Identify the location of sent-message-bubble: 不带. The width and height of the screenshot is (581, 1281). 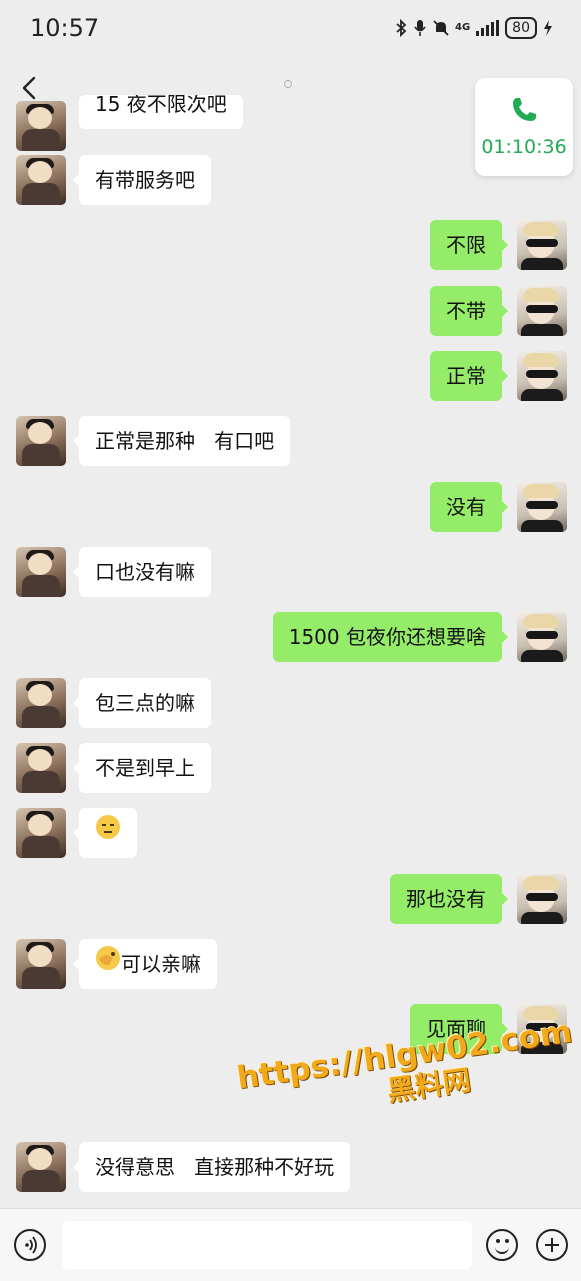
(469, 311).